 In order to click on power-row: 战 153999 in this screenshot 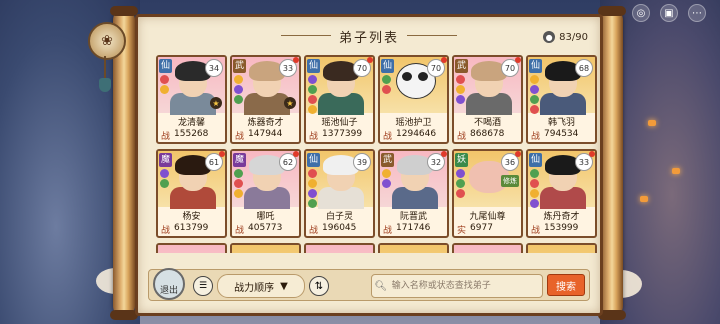, I will do `click(562, 229)`.